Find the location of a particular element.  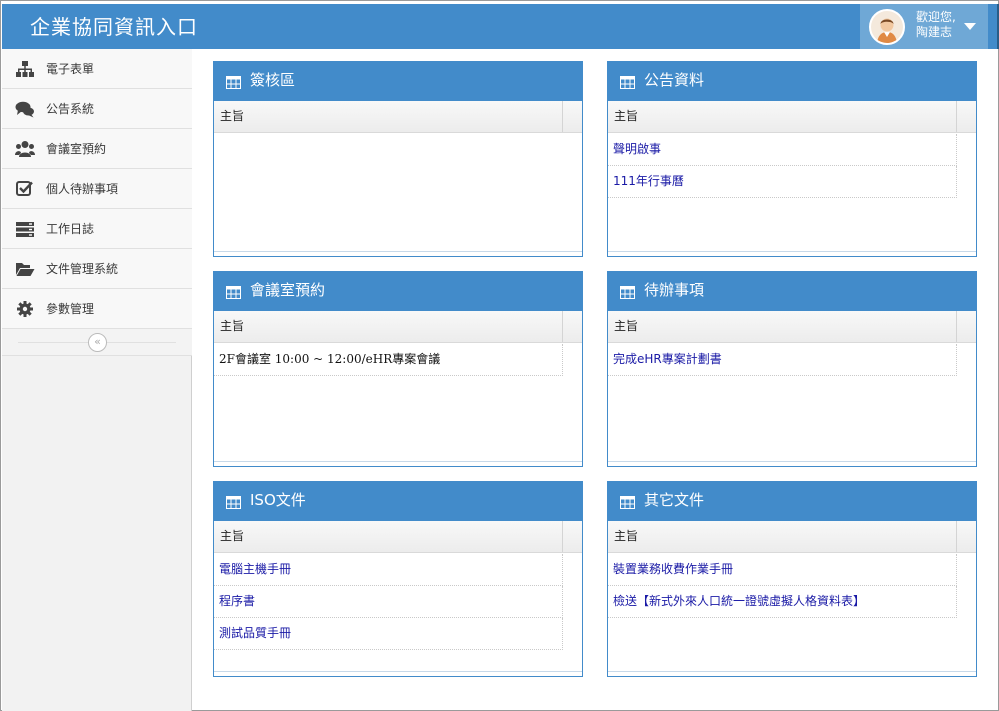

sidebar-item-personal-todo: 個人待辦事項 is located at coordinates (97, 189).